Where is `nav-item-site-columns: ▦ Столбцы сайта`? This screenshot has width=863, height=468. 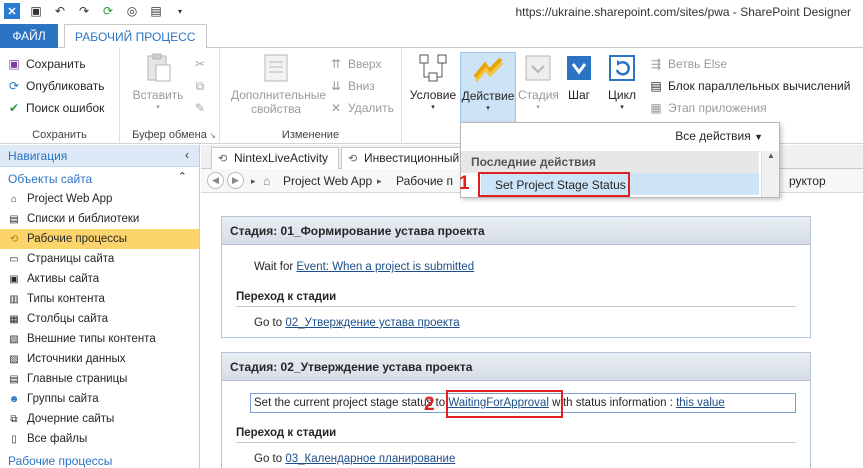 nav-item-site-columns: ▦ Столбцы сайта is located at coordinates (99, 319).